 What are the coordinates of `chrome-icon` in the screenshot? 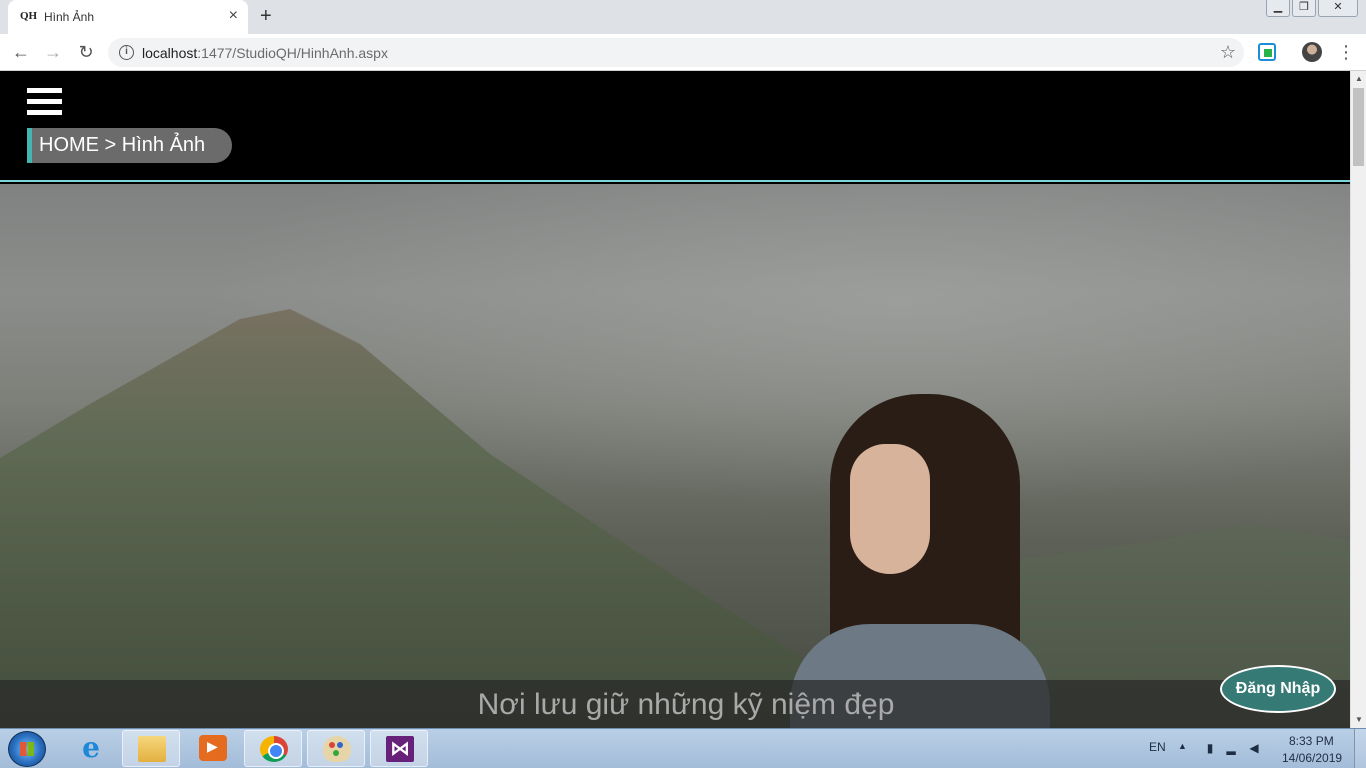 It's located at (274, 749).